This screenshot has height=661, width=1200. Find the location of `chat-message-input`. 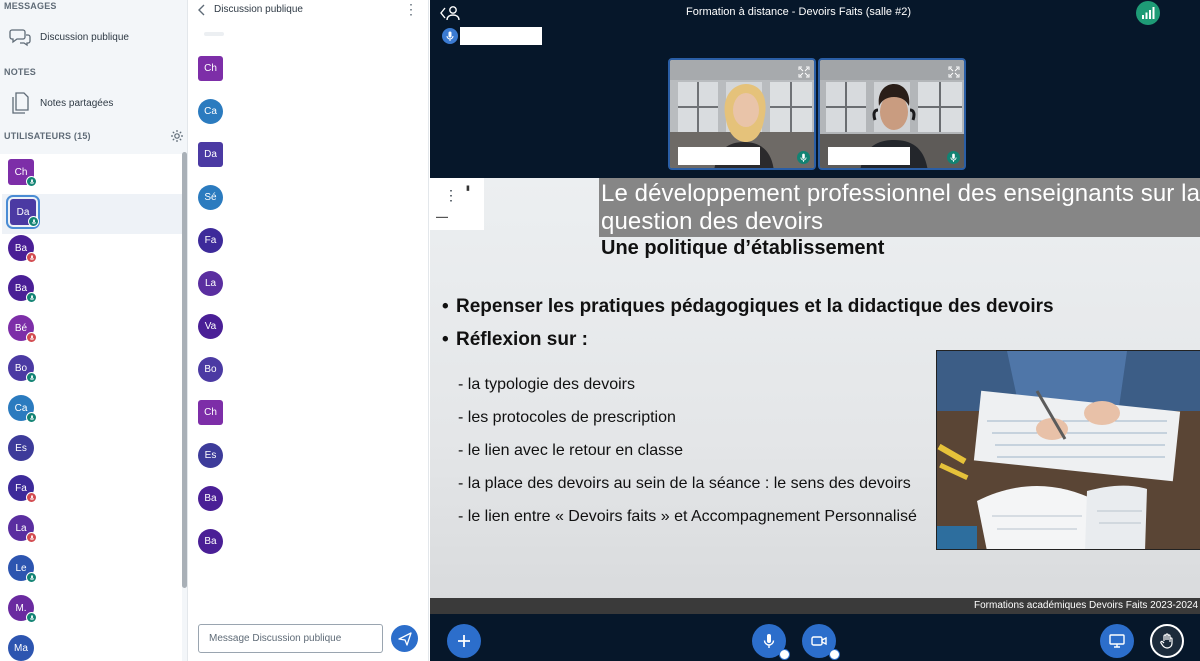

chat-message-input is located at coordinates (290, 638).